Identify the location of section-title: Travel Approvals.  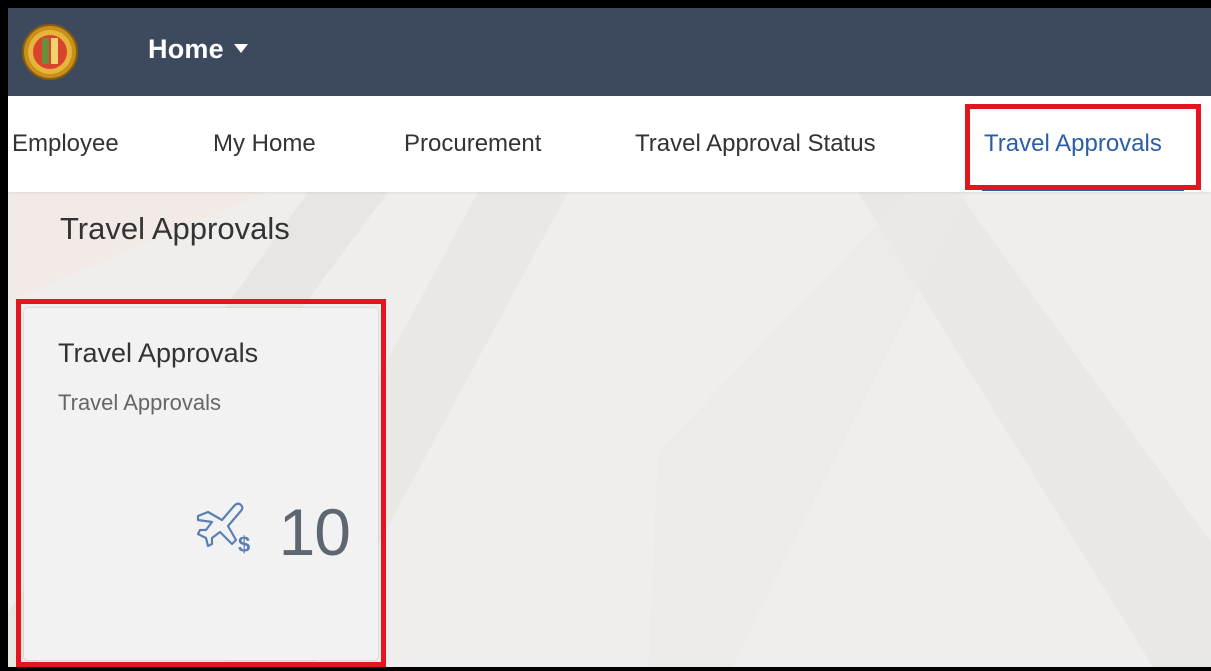
(175, 228).